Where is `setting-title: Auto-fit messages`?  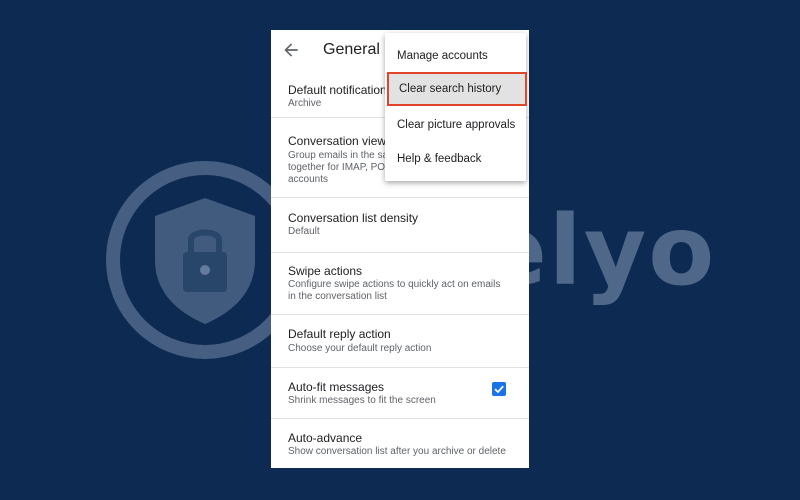
setting-title: Auto-fit messages is located at coordinates (336, 387).